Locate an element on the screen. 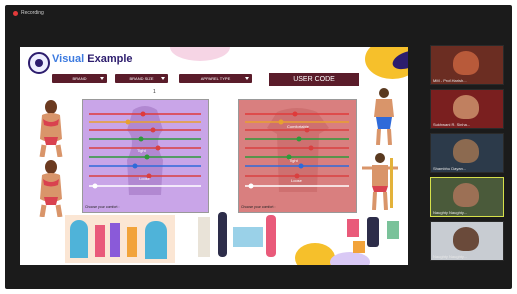 The width and height of the screenshot is (517, 294). fit-panel-female: Tight Loose Choose your comfort : is located at coordinates (145, 156).